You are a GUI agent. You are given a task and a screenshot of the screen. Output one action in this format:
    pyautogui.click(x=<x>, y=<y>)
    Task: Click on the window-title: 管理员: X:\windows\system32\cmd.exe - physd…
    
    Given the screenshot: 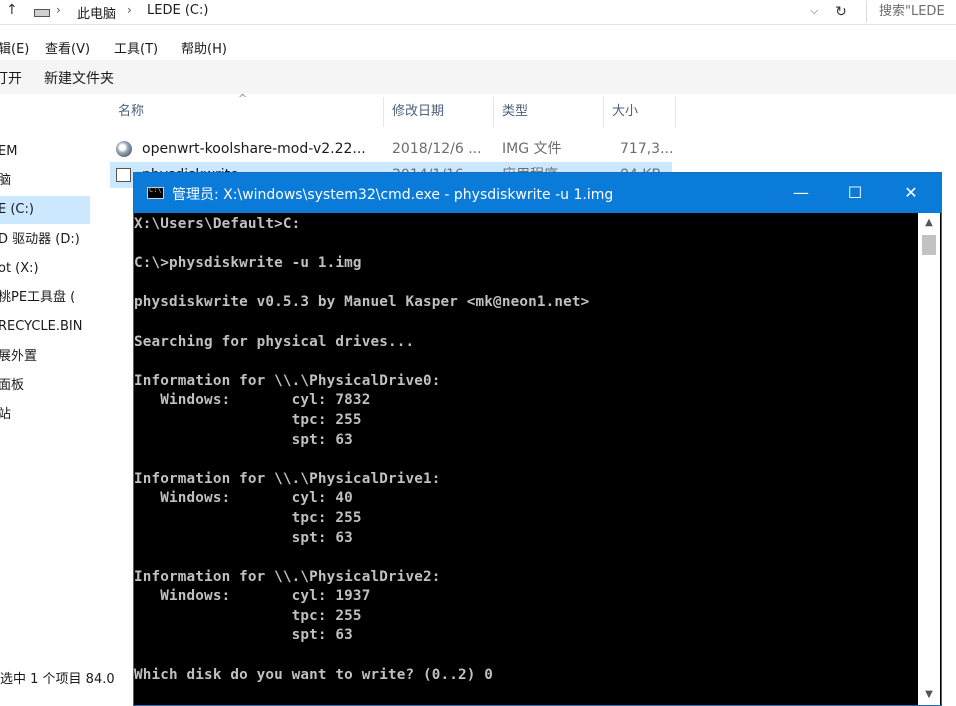 What is the action you would take?
    pyautogui.click(x=393, y=195)
    